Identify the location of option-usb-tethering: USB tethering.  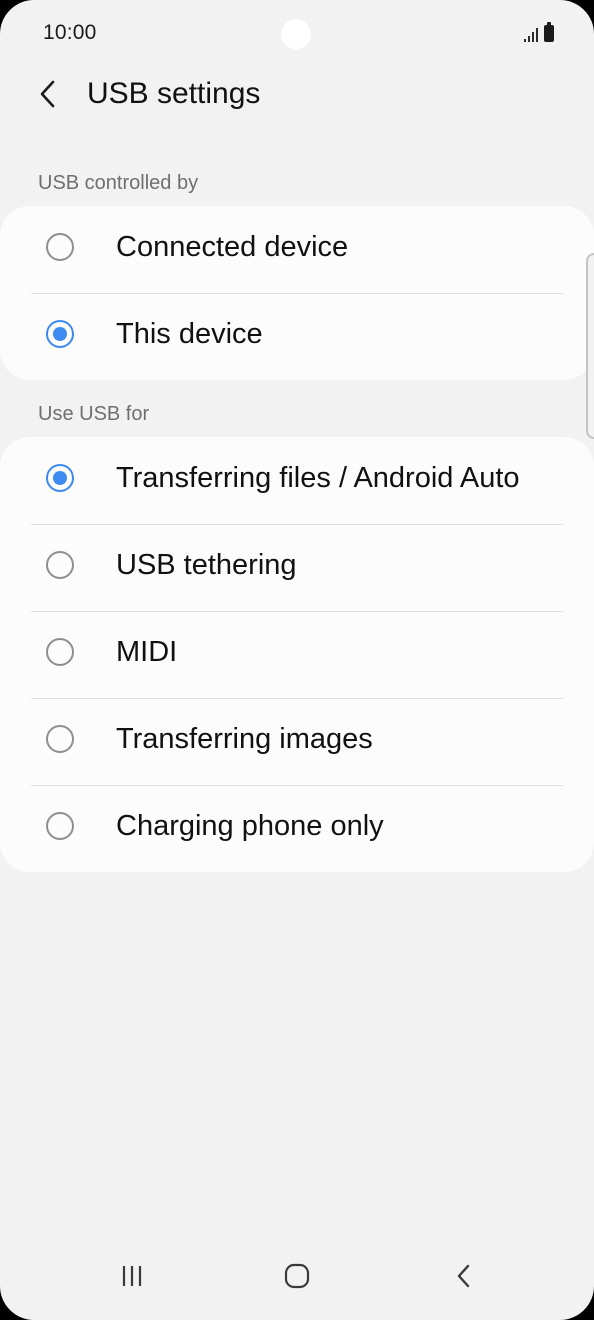
(297, 567).